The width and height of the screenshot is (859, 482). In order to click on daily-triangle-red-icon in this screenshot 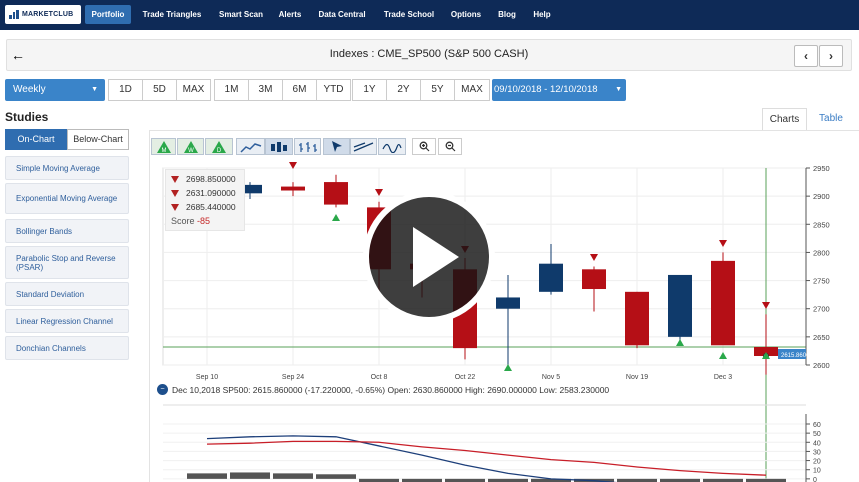, I will do `click(175, 207)`.